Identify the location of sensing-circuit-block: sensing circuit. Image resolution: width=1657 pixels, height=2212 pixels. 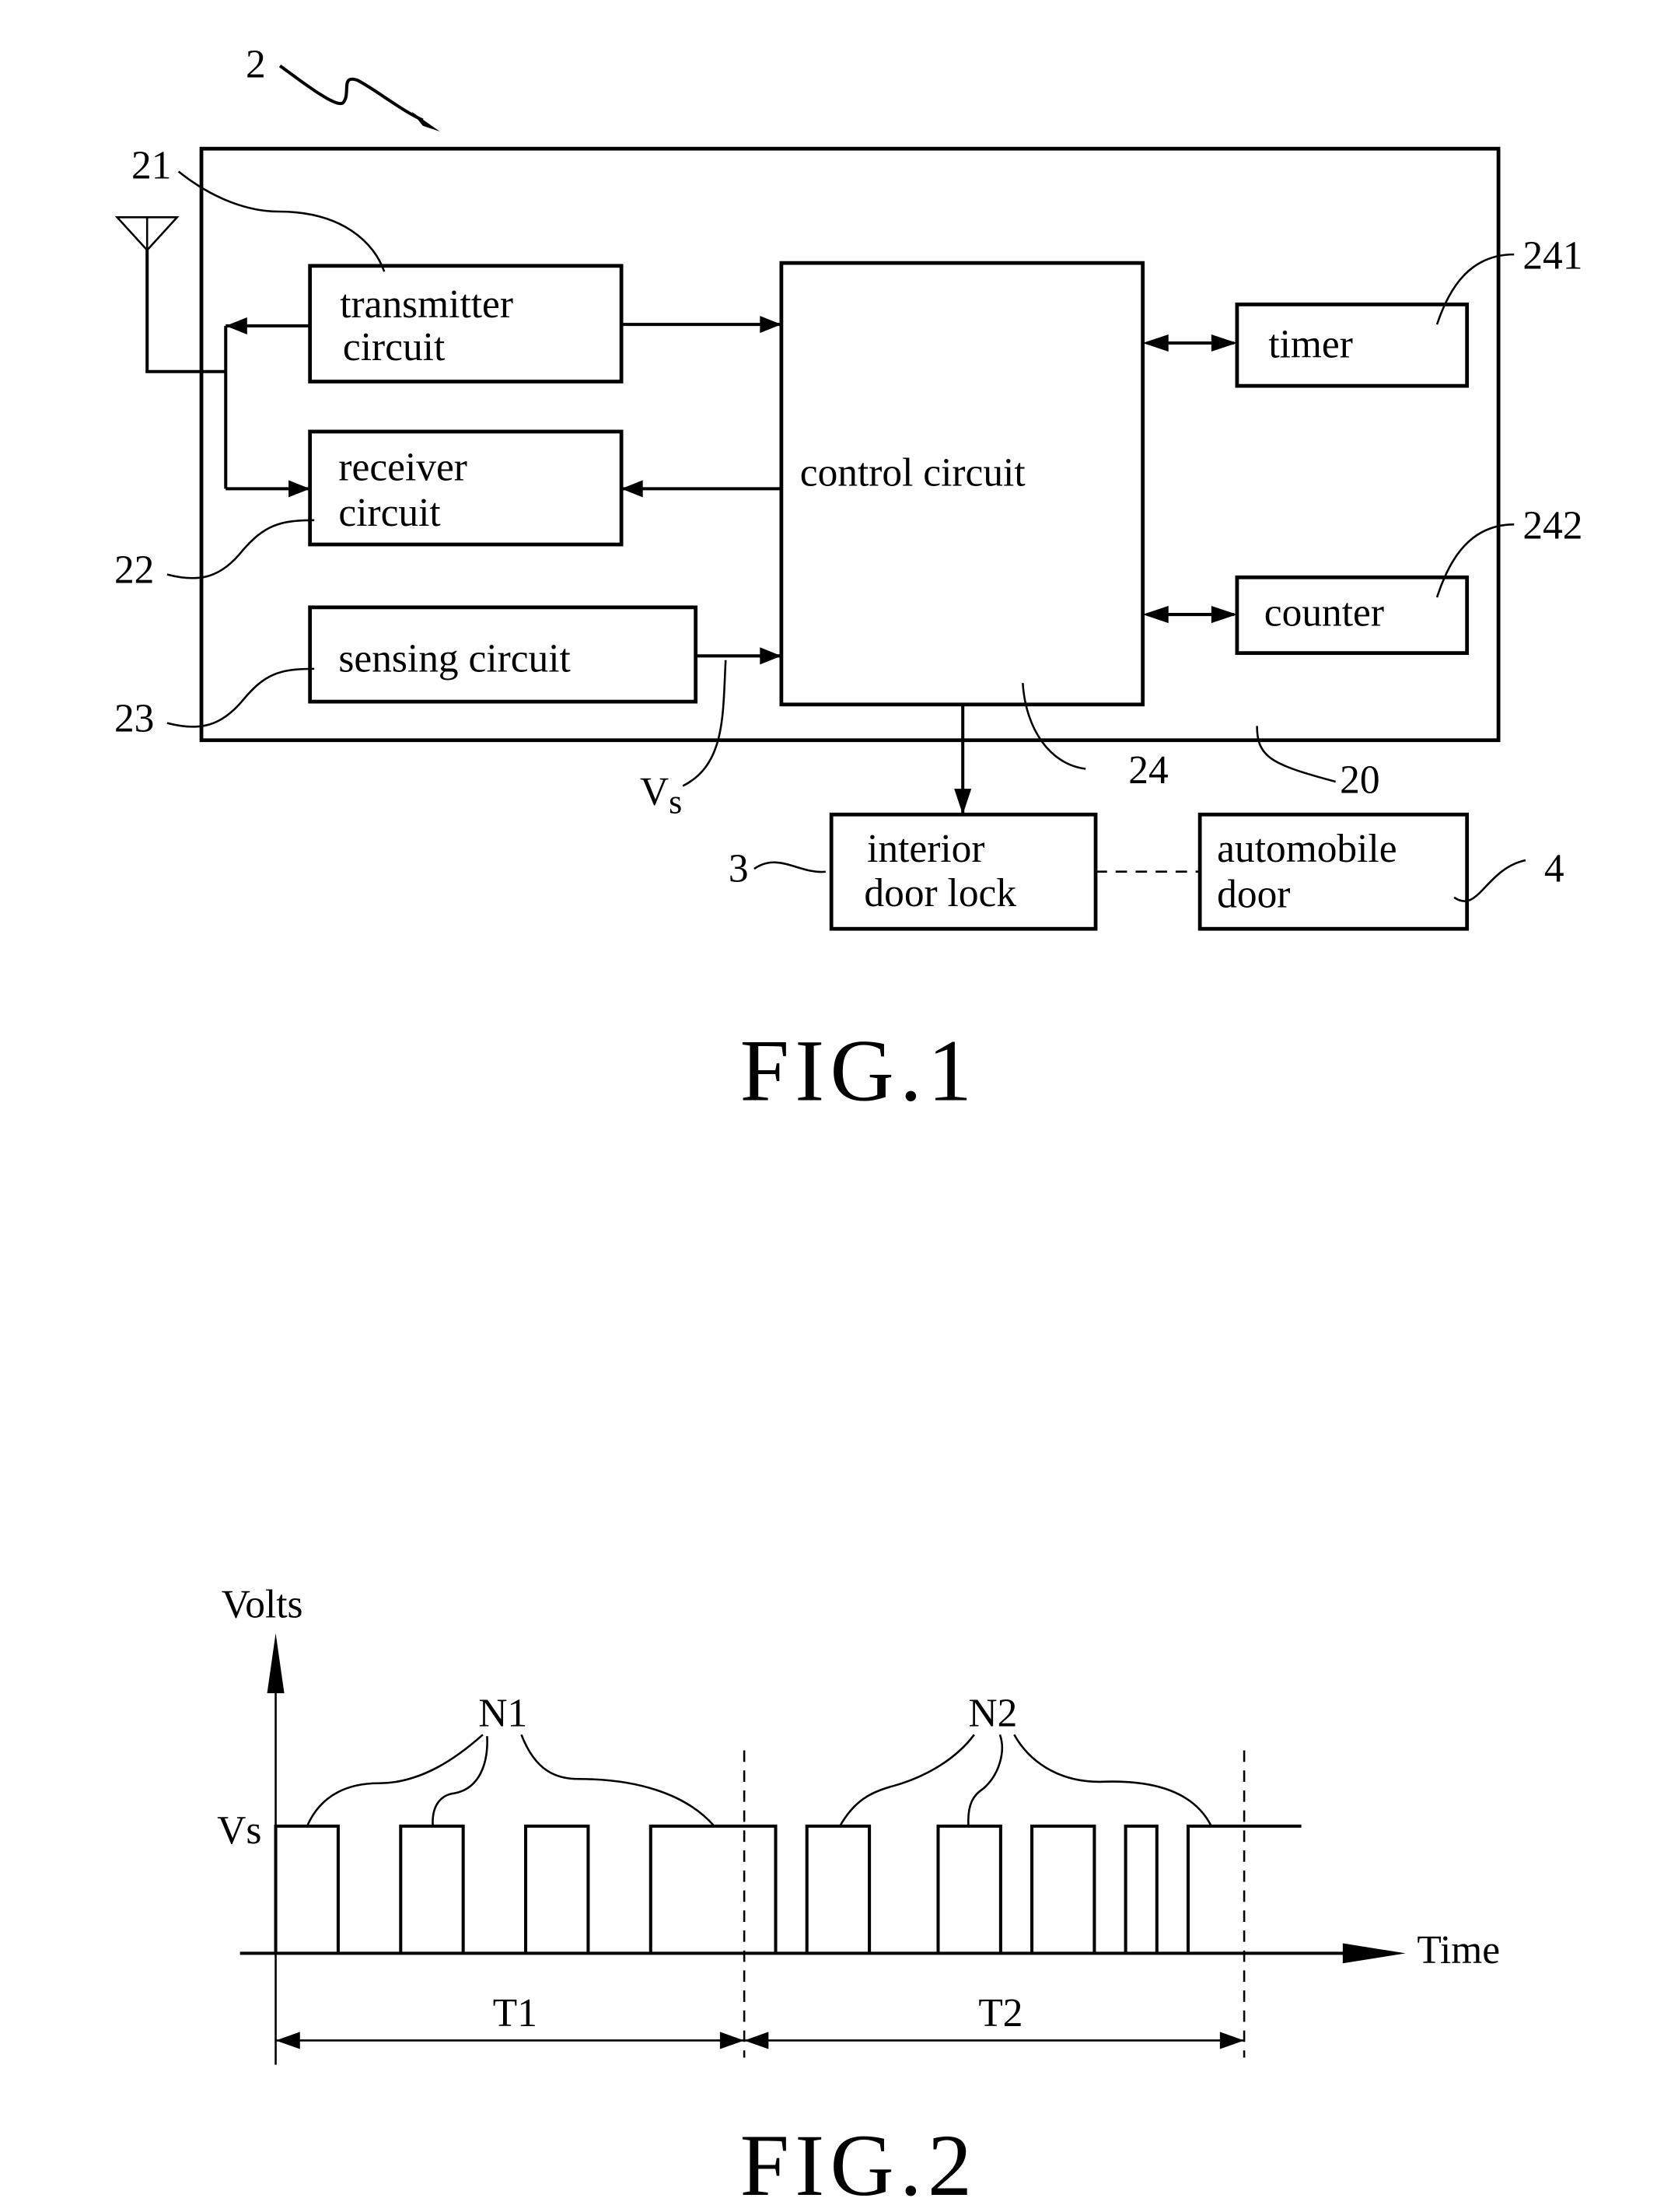
(503, 655).